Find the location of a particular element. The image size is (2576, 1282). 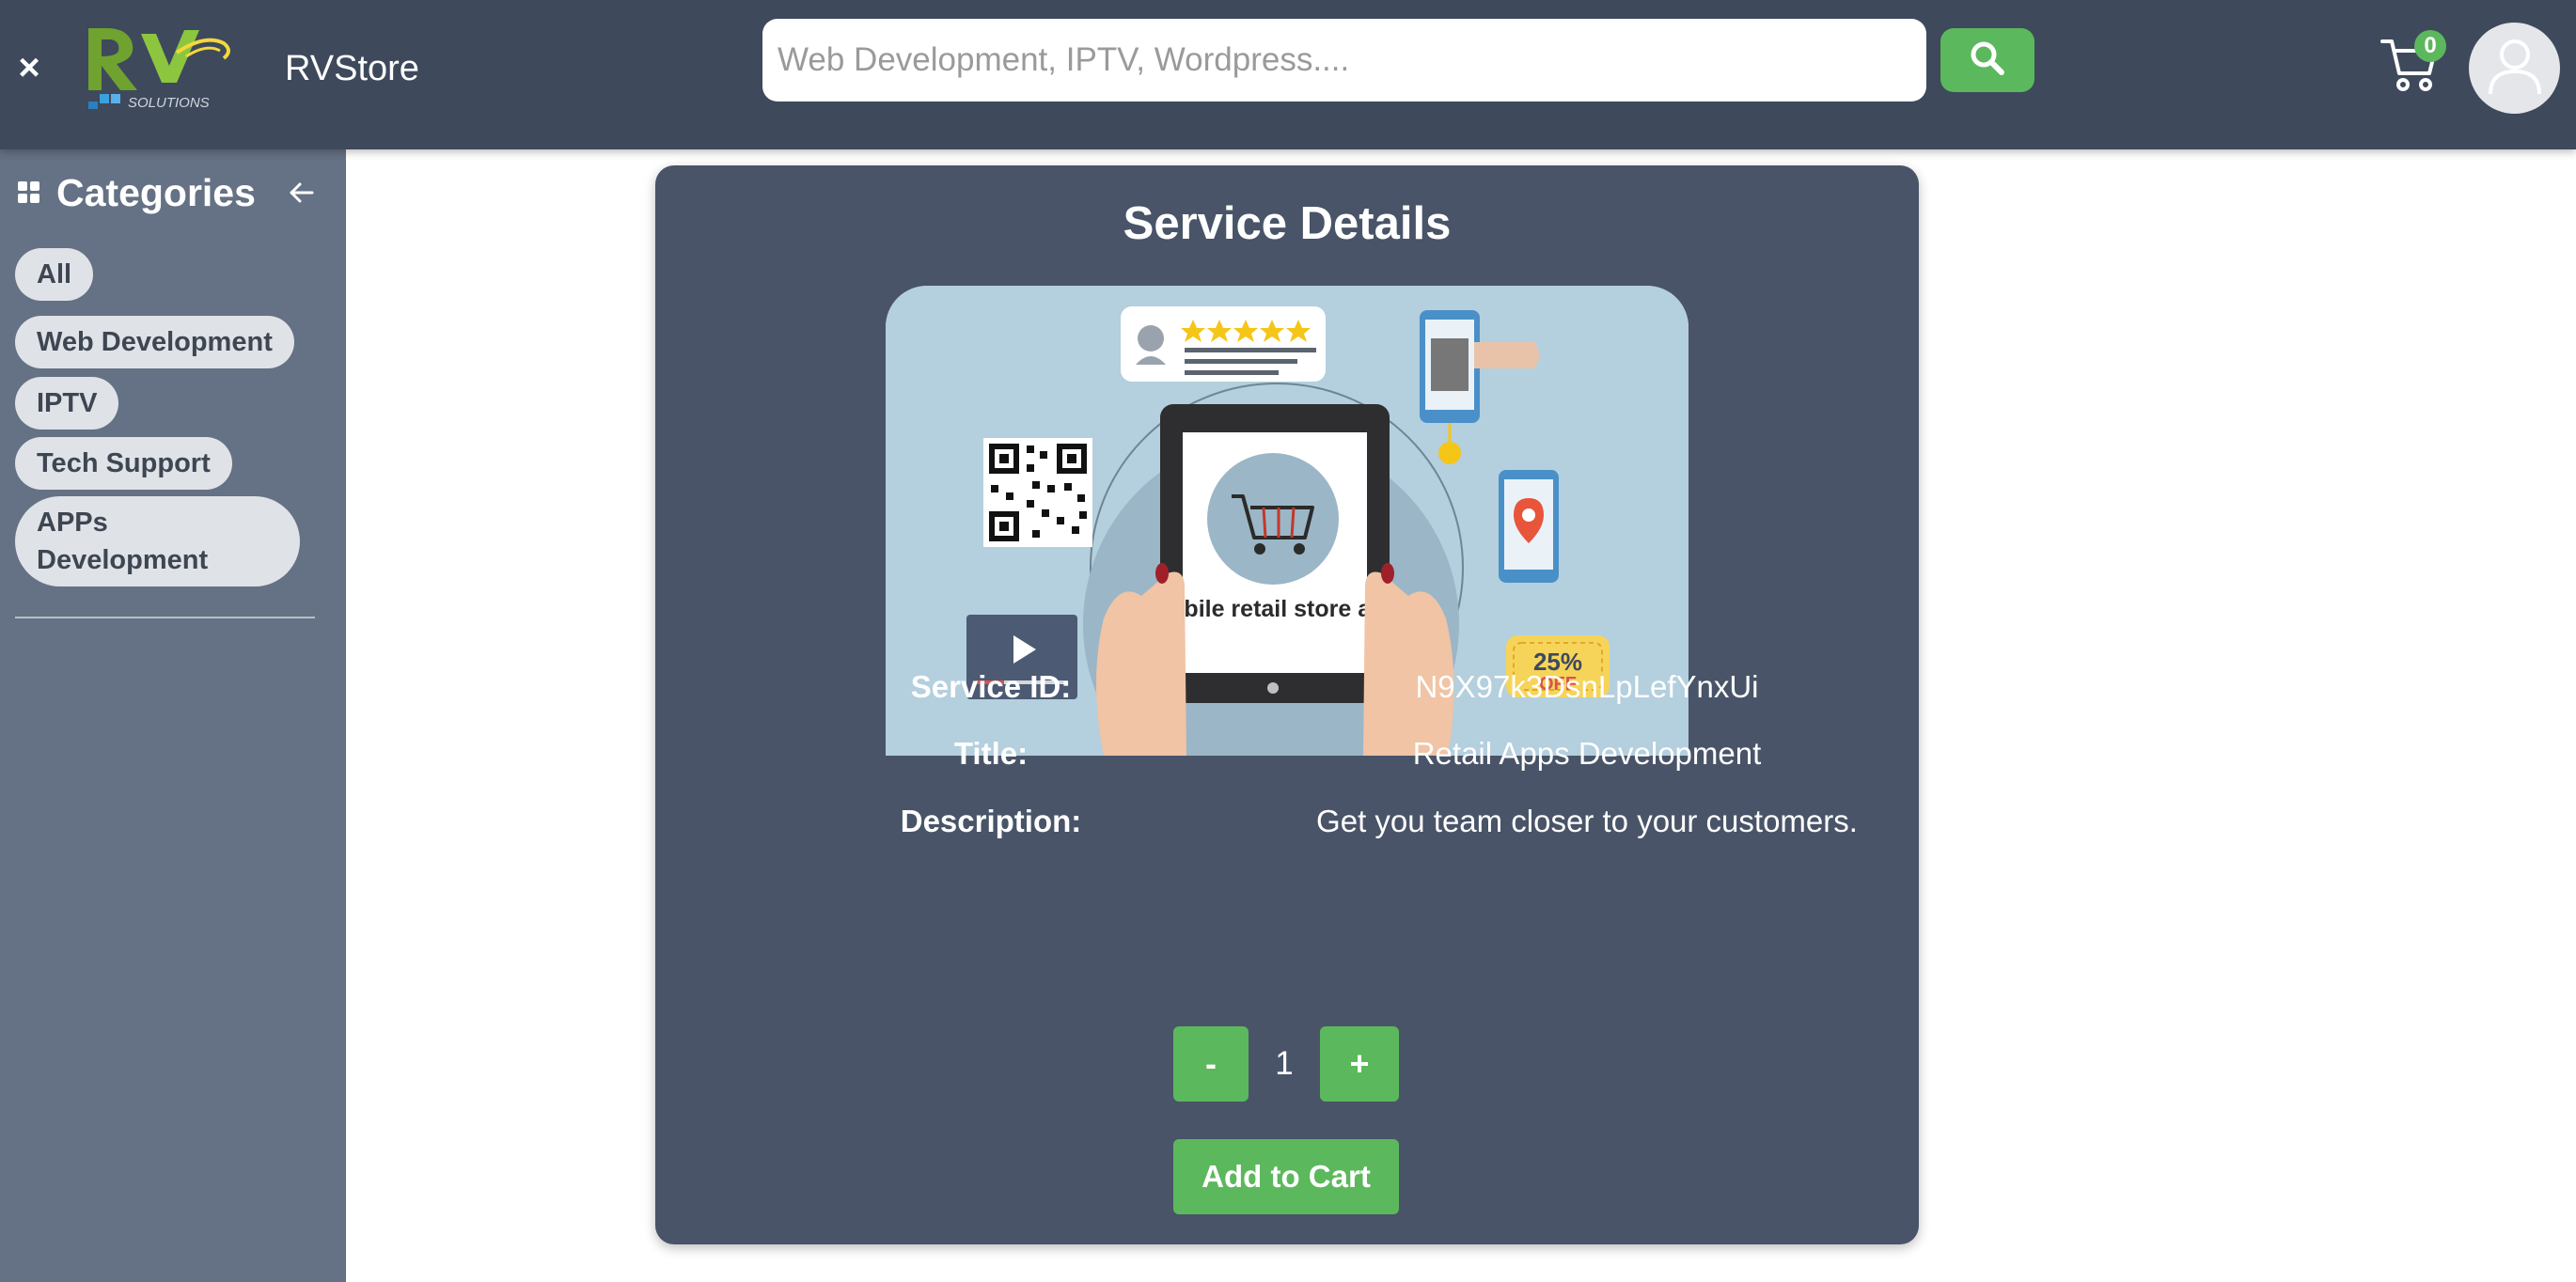

description-value: Get you team closer to your customers. is located at coordinates (1587, 821).